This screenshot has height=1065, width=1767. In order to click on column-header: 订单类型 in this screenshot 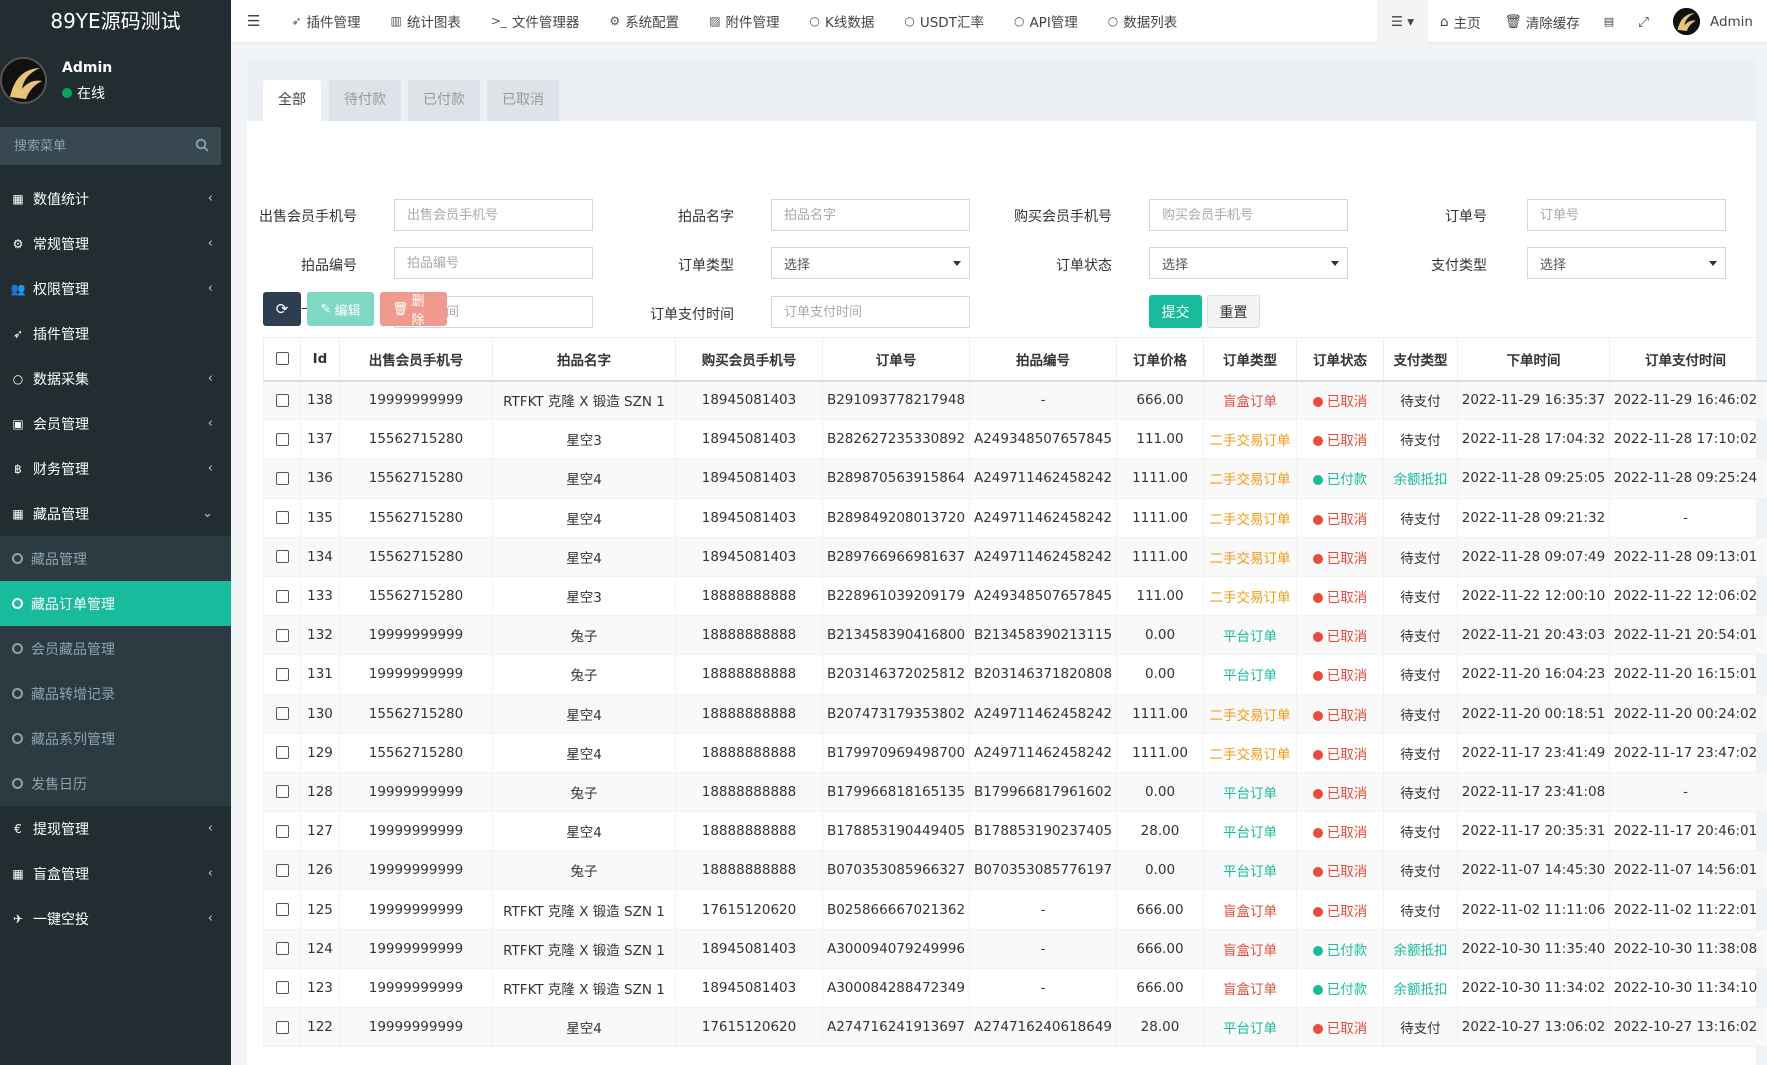, I will do `click(1250, 359)`.